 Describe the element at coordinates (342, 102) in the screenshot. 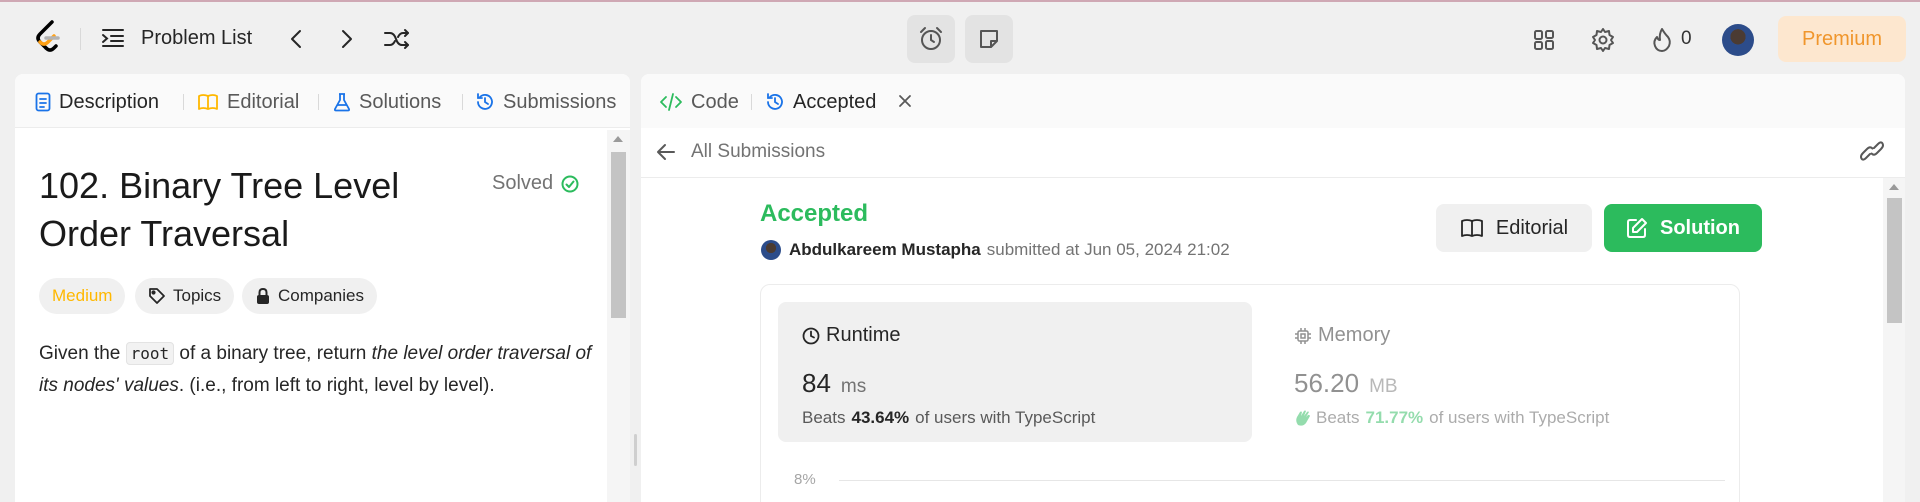

I see `flask-icon` at that location.